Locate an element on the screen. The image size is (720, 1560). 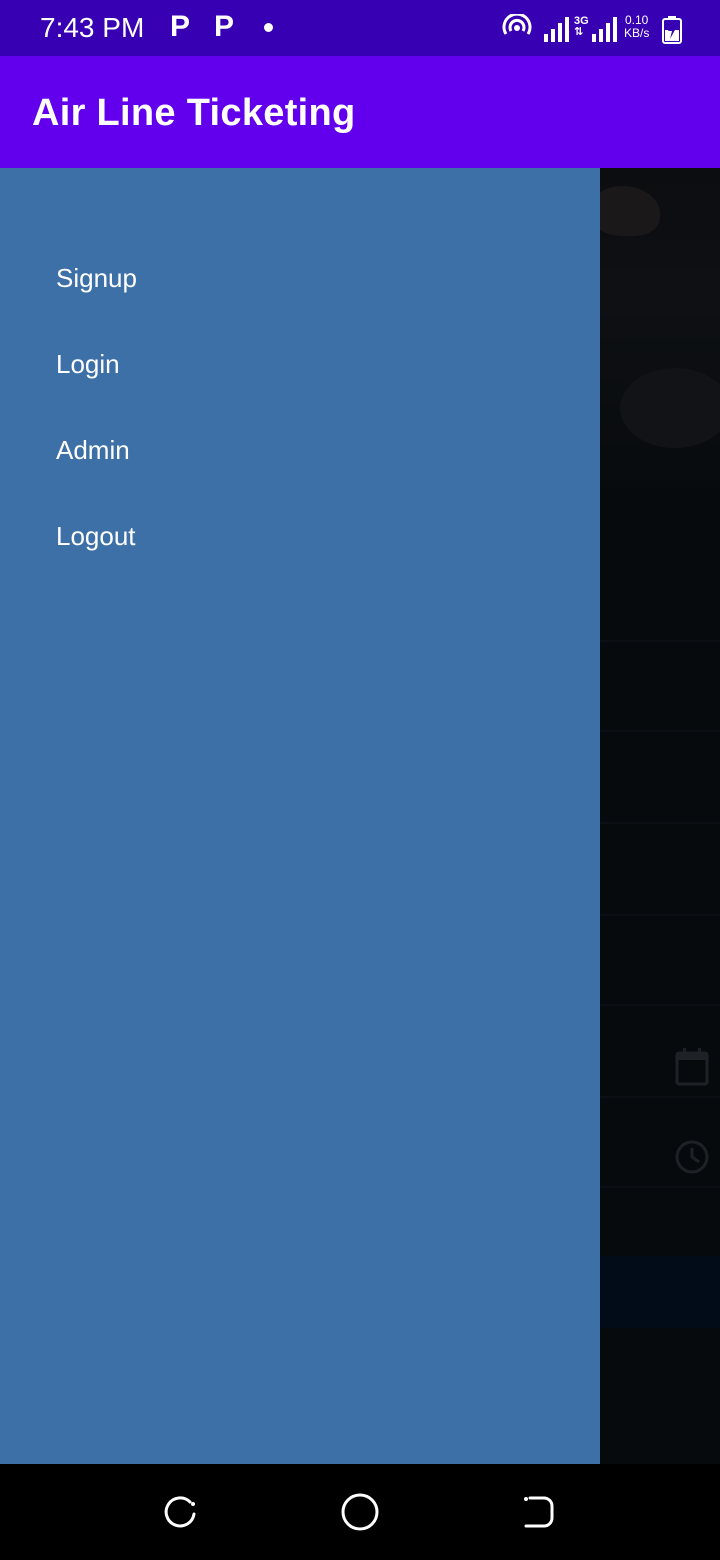
menu-item-logout: Logout is located at coordinates (296, 536).